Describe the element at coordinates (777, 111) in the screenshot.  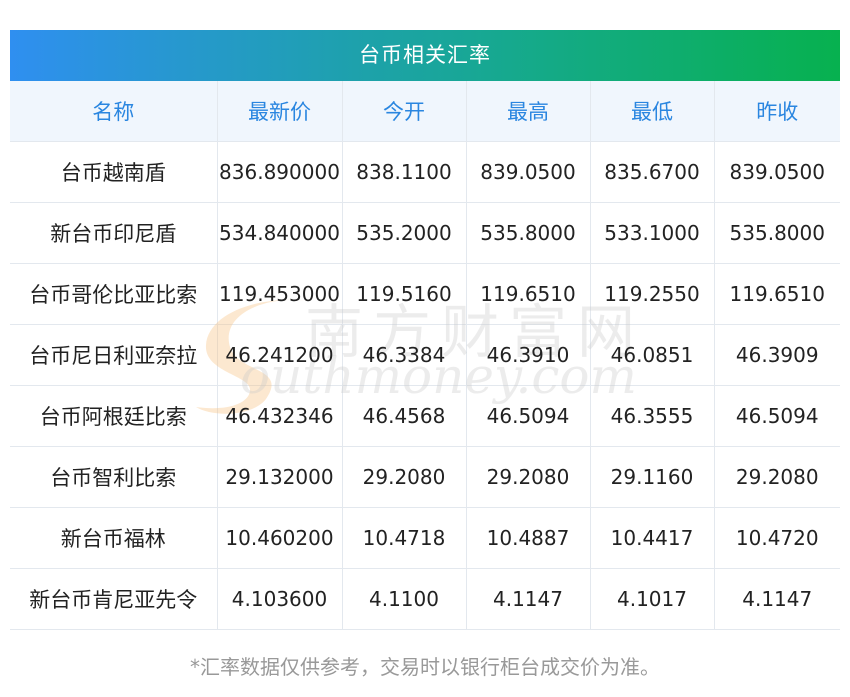
I see `column-header-prev-close: 昨收` at that location.